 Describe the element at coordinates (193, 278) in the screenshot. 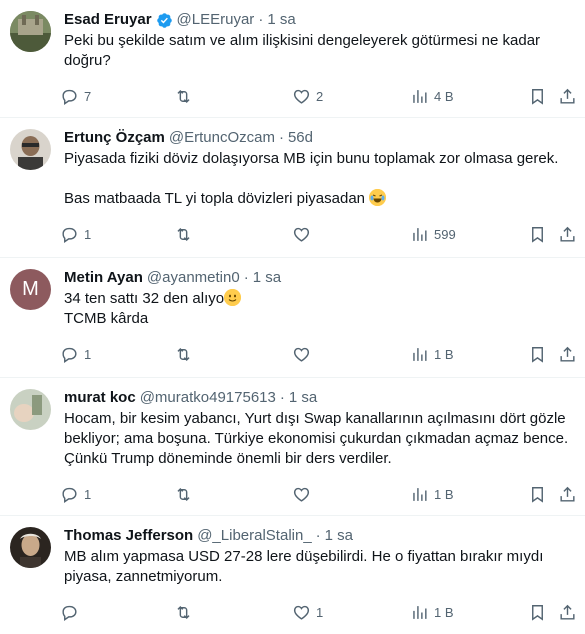

I see `author-handle: @ayanmetin0` at that location.